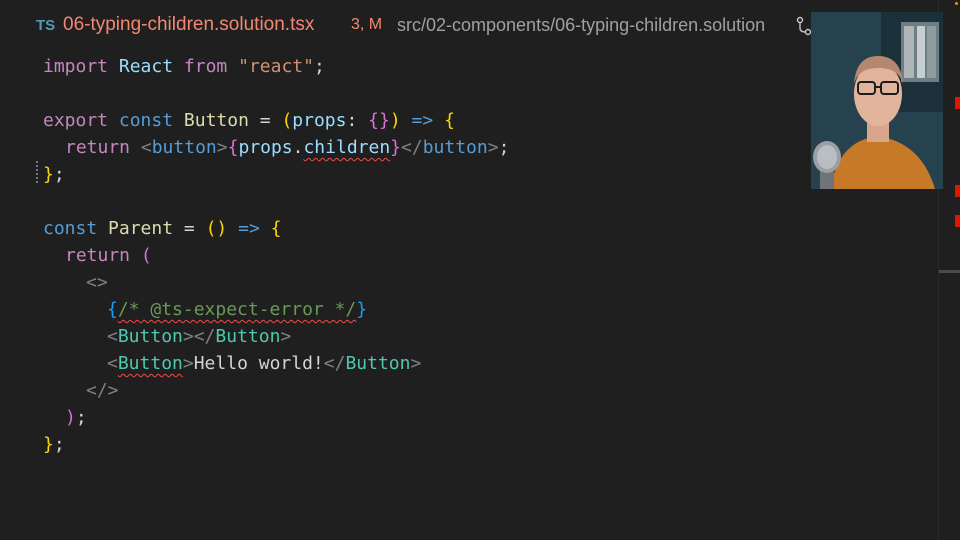 The height and width of the screenshot is (540, 960). I want to click on warning-marker, so click(956, 3).